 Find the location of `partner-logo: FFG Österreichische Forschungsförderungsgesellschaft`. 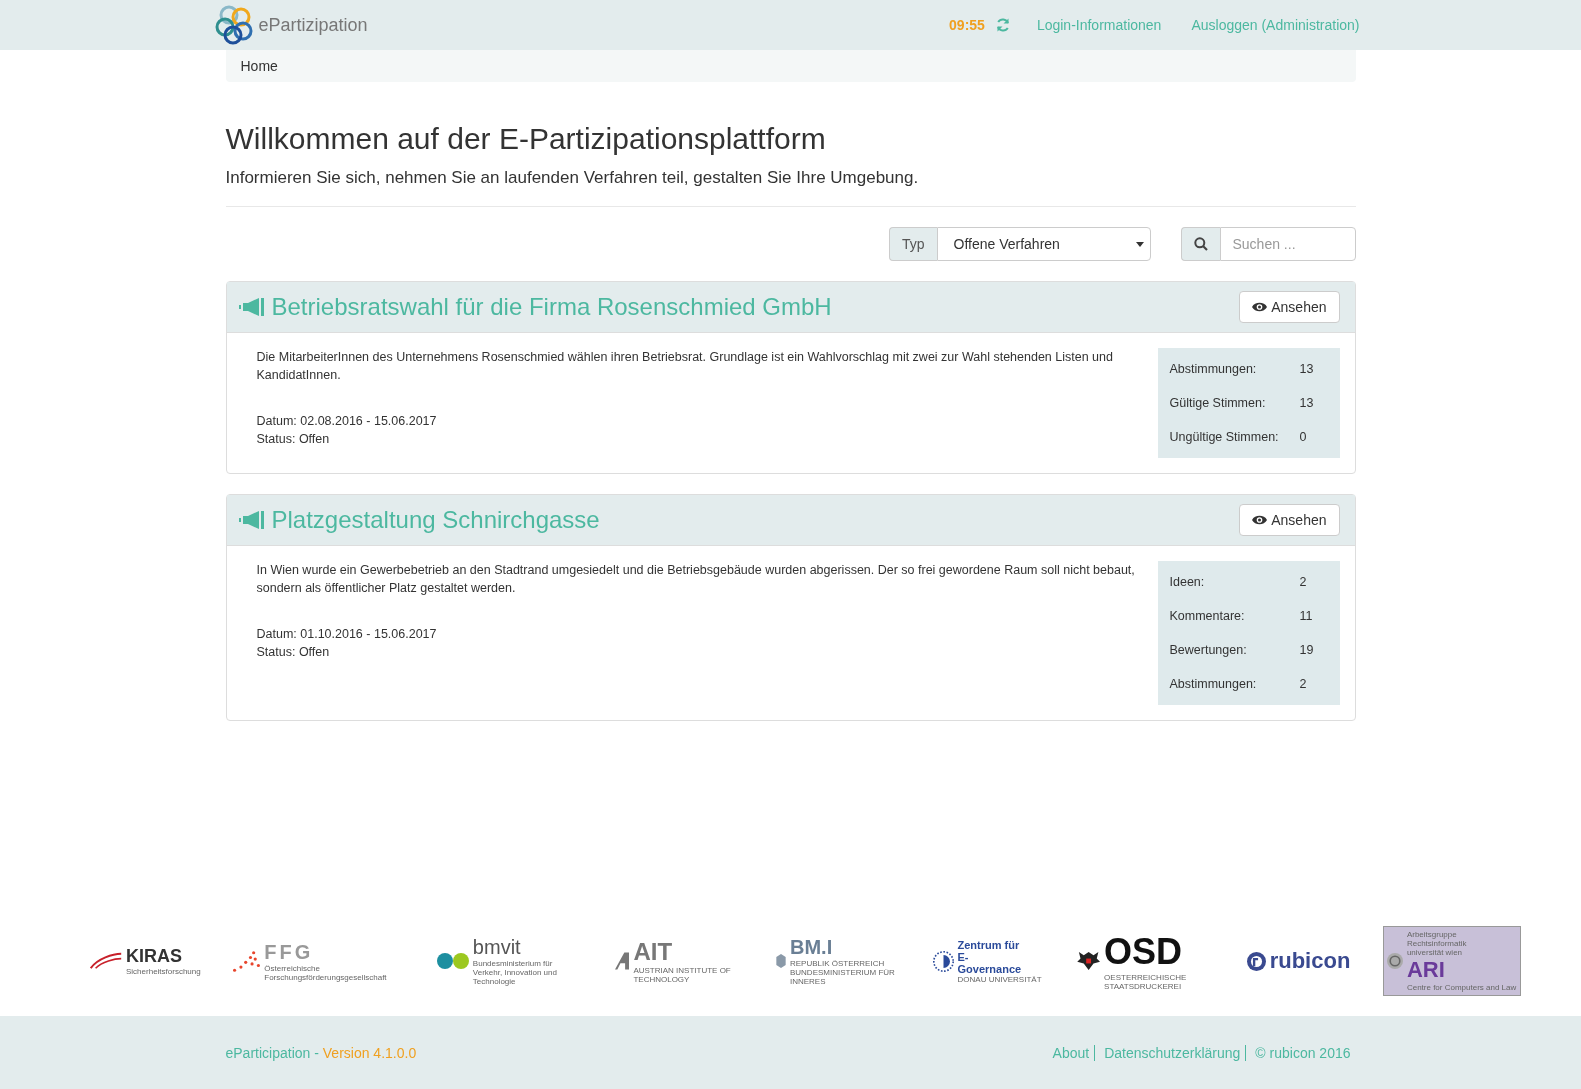

partner-logo: FFG Österreichische Forschungsförderungsgesellschaft is located at coordinates (319, 961).